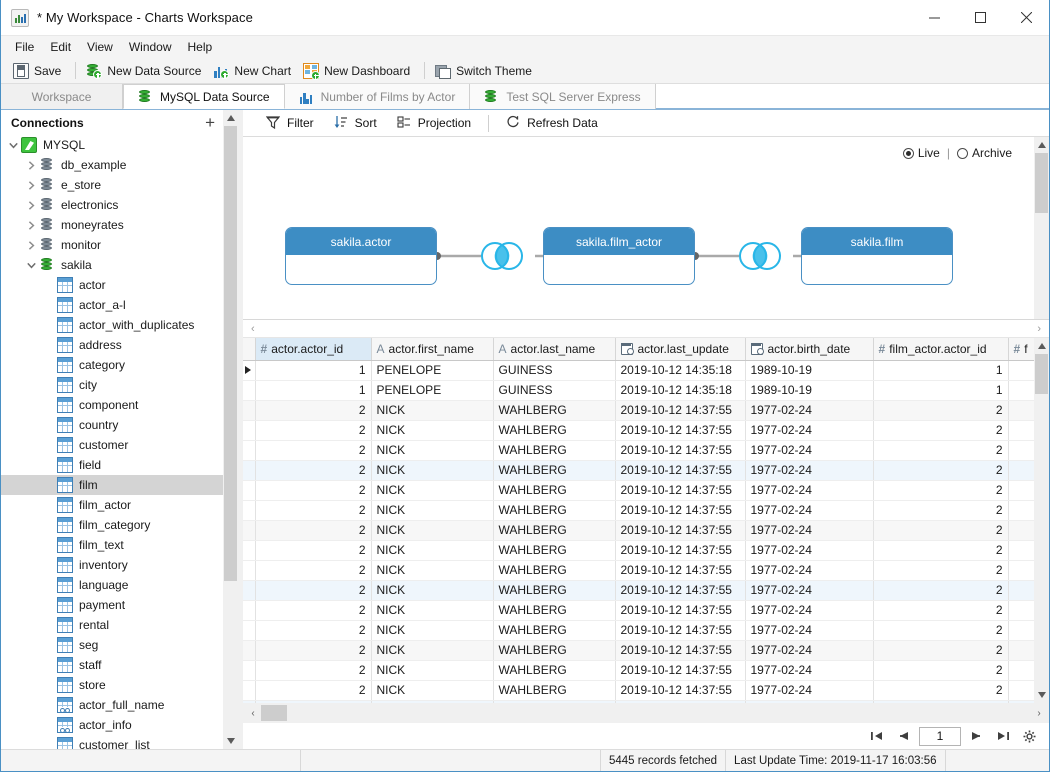 The image size is (1050, 772). I want to click on column-header-actor-first-name: Aactor.first_name, so click(432, 349).